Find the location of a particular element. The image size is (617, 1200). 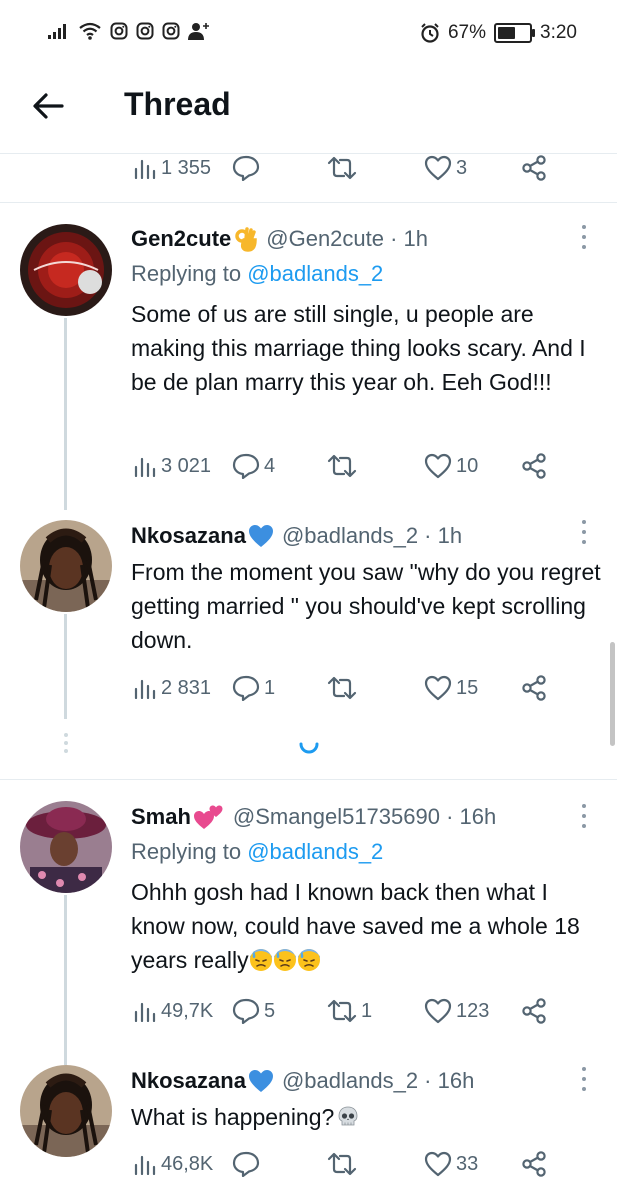

retweets-count: 1 is located at coordinates (367, 1010).